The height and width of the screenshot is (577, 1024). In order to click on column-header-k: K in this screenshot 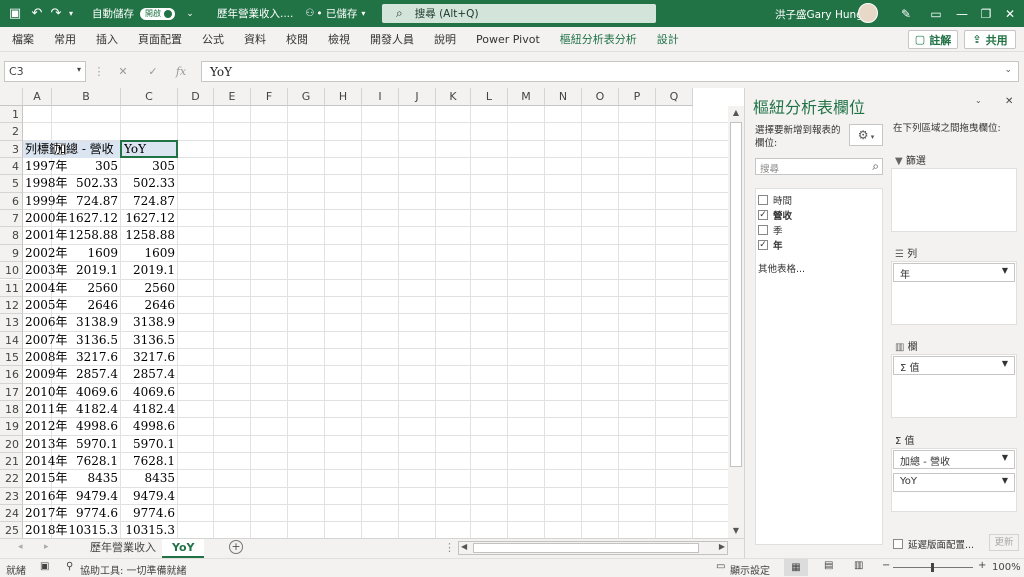, I will do `click(453, 97)`.